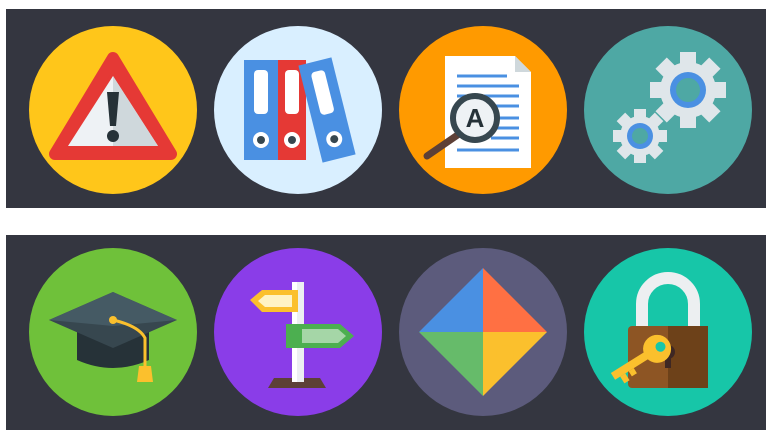  I want to click on document-search-icon: A, so click(483, 110).